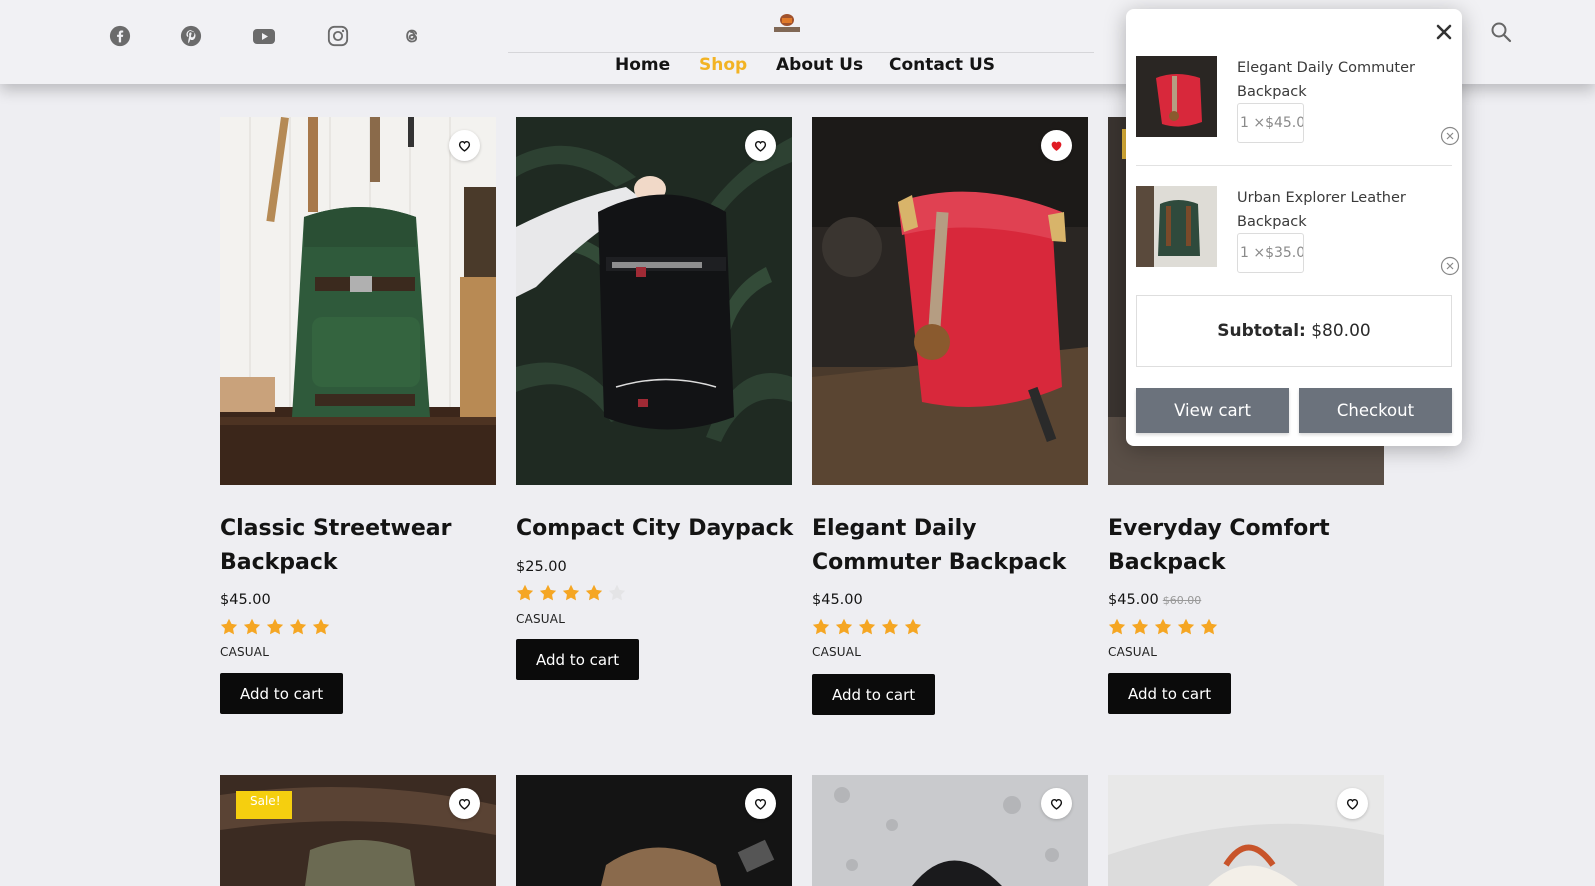 The height and width of the screenshot is (886, 1595). Describe the element at coordinates (723, 65) in the screenshot. I see `nav-shop: Shop` at that location.